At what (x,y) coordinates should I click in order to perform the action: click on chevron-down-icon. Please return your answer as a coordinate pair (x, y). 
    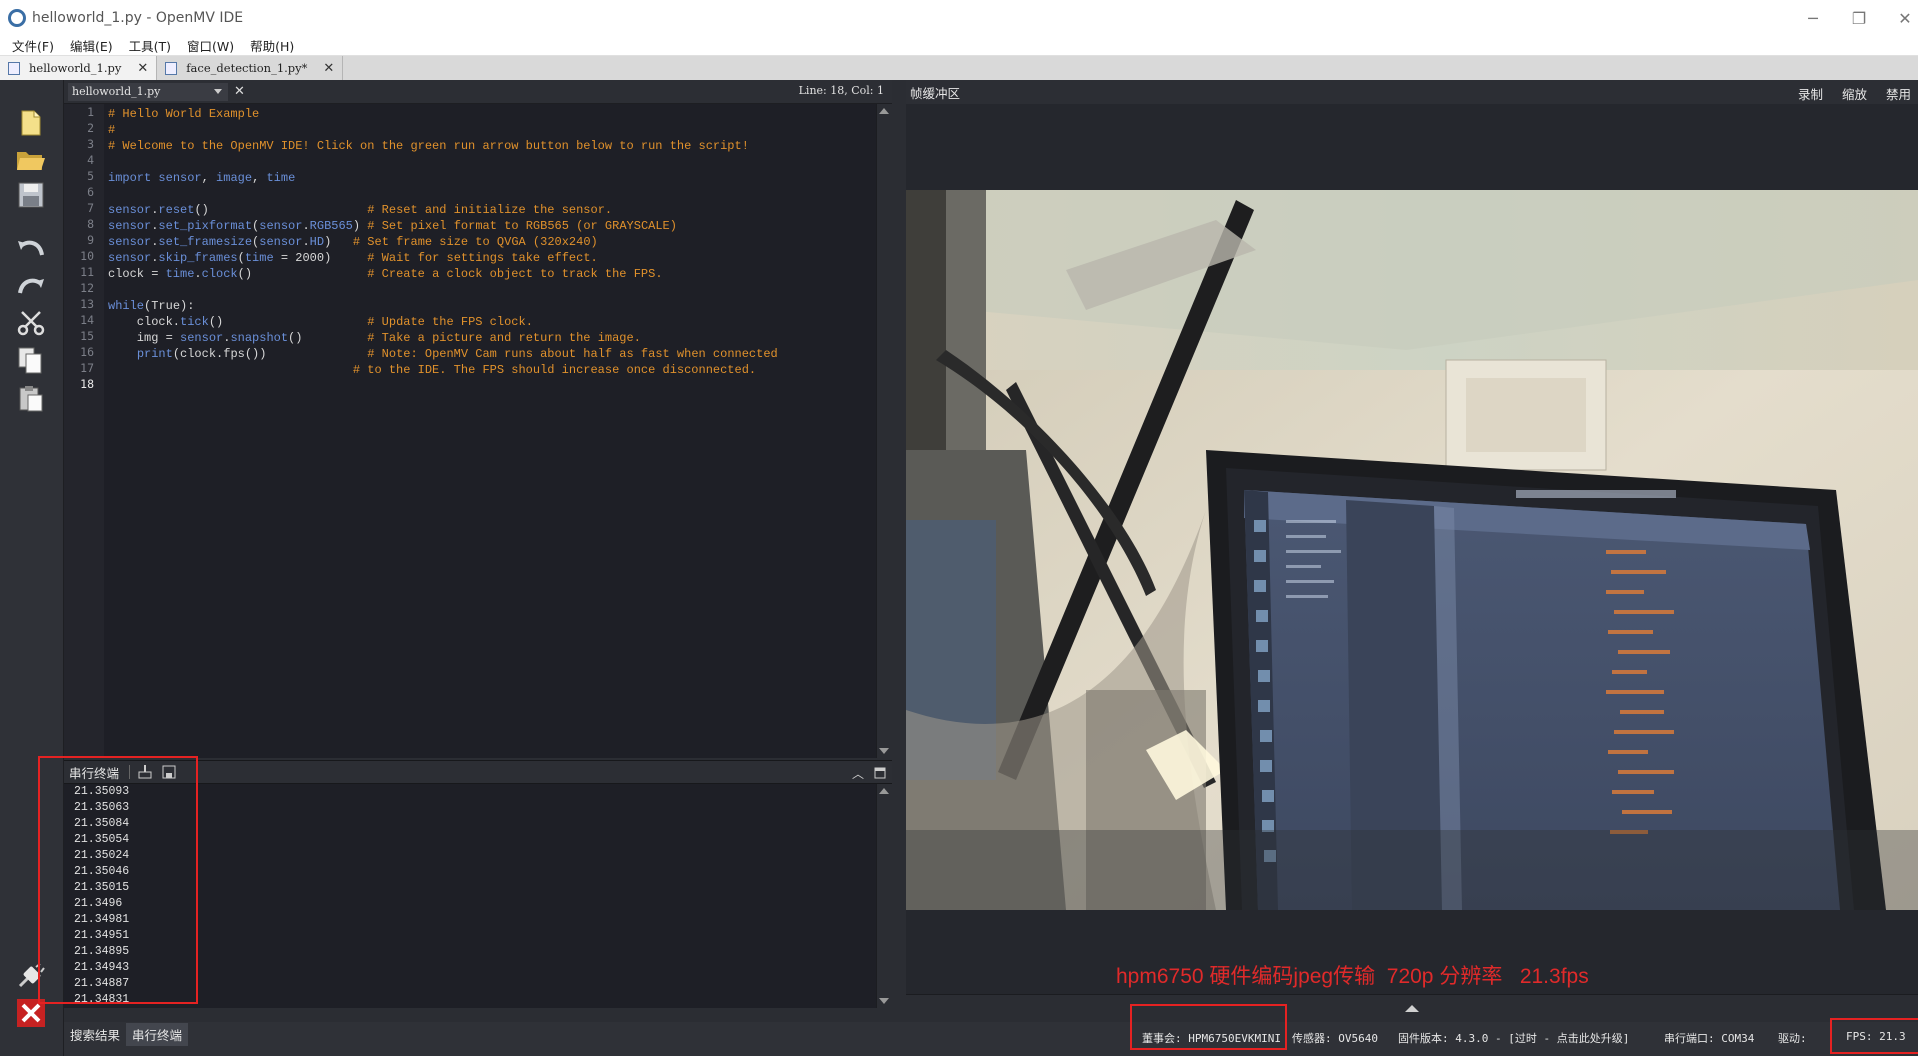
    Looking at the image, I should click on (218, 91).